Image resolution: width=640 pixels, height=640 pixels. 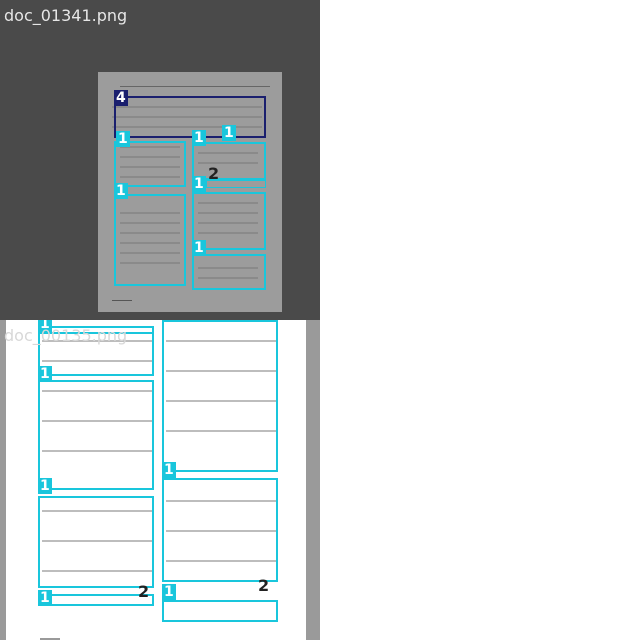 What do you see at coordinates (121, 98) in the screenshot?
I see `region-label: 4` at bounding box center [121, 98].